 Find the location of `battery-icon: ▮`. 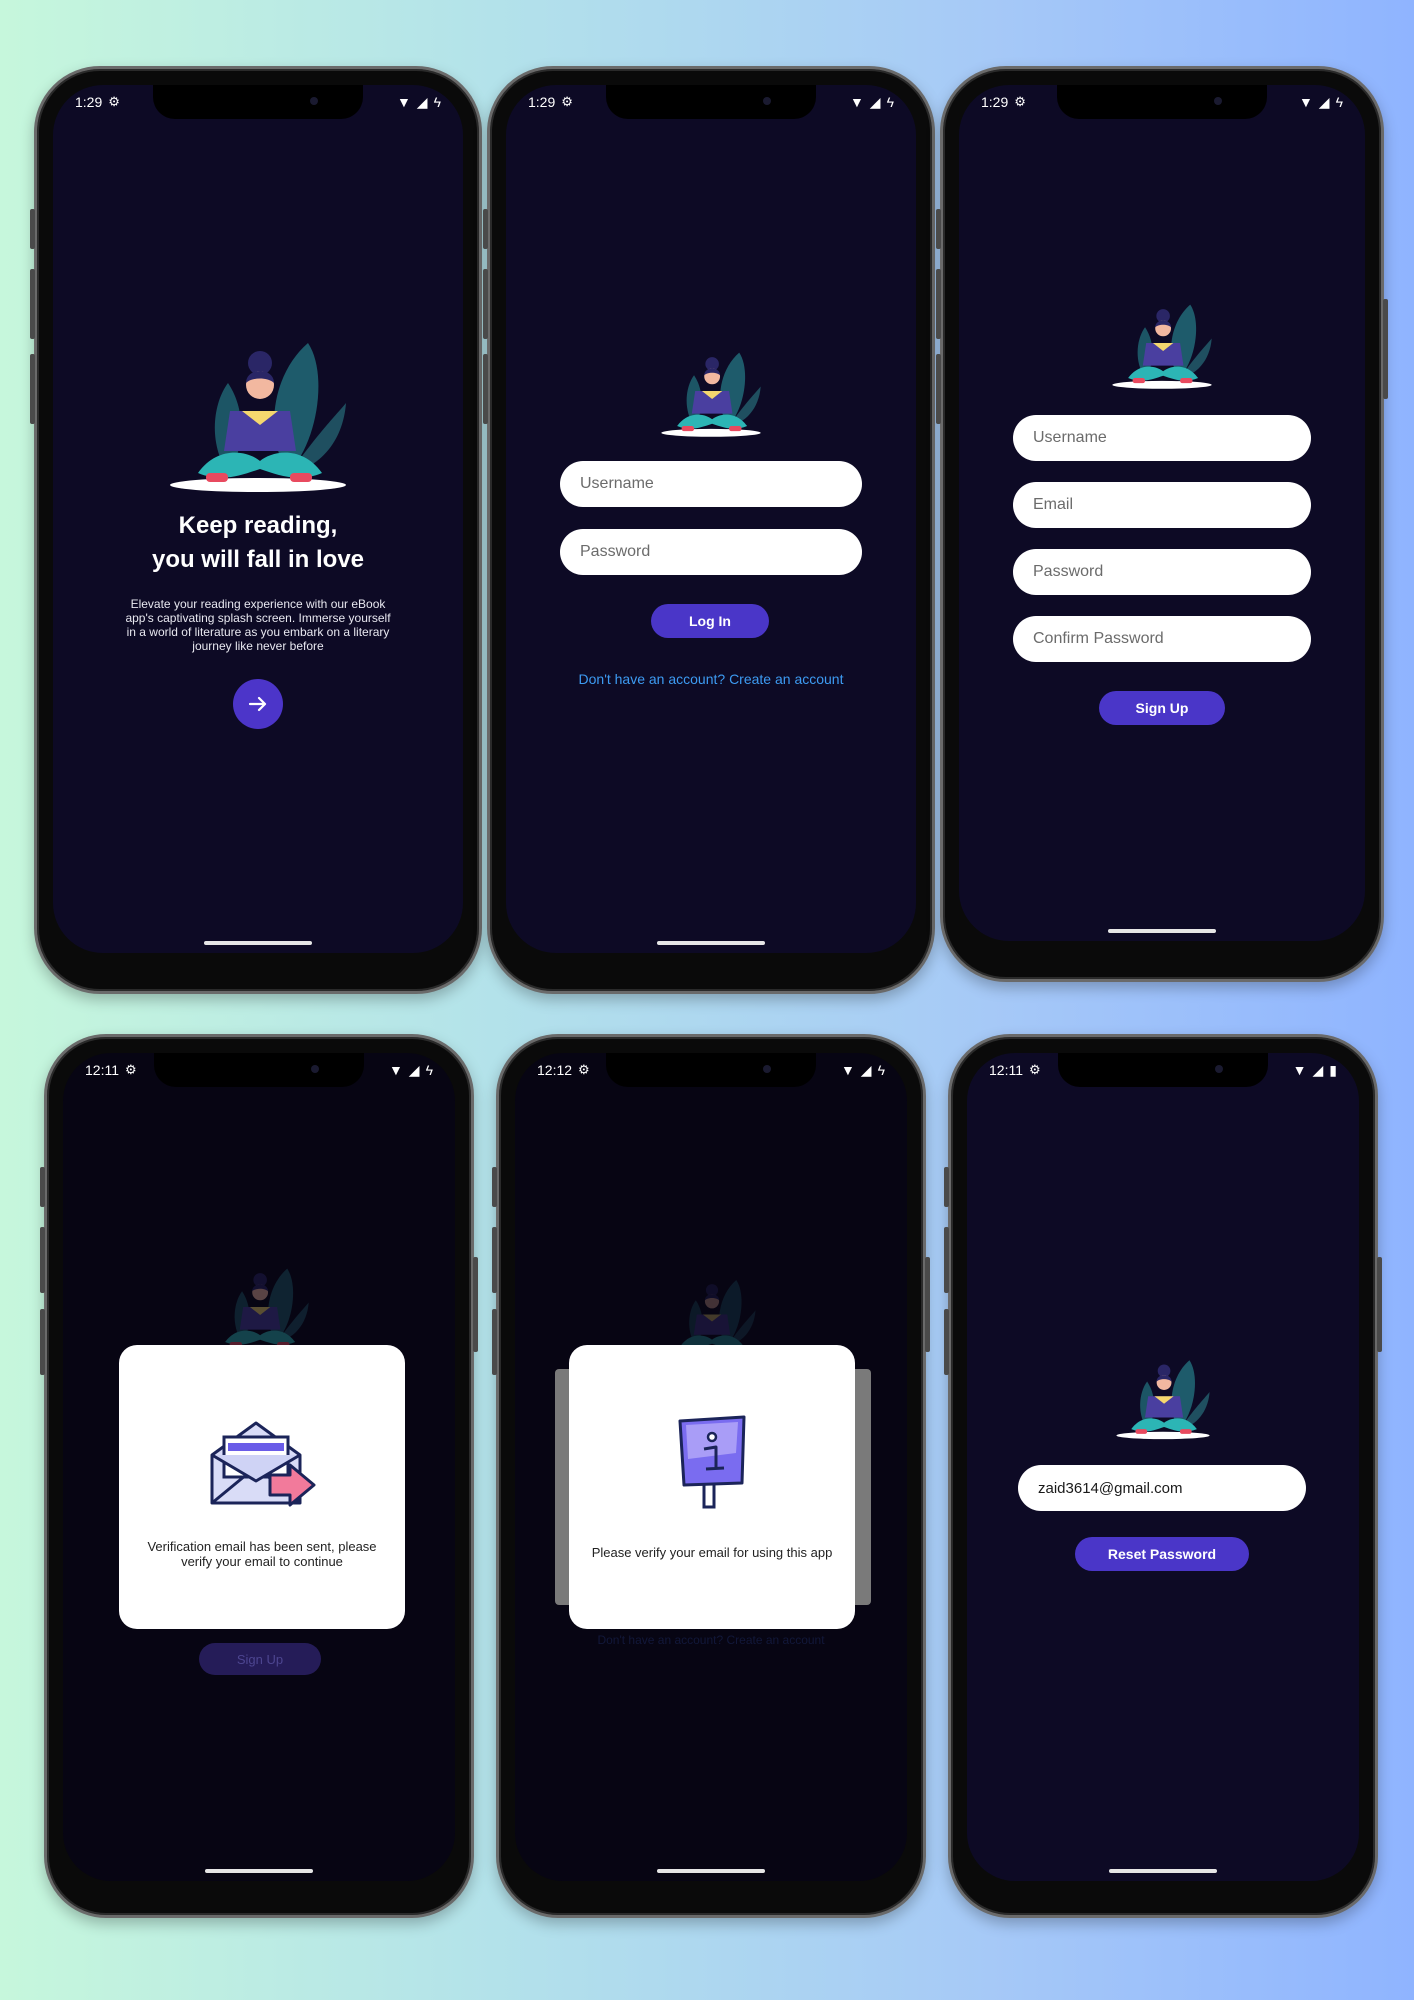

battery-icon: ▮ is located at coordinates (1333, 1069).